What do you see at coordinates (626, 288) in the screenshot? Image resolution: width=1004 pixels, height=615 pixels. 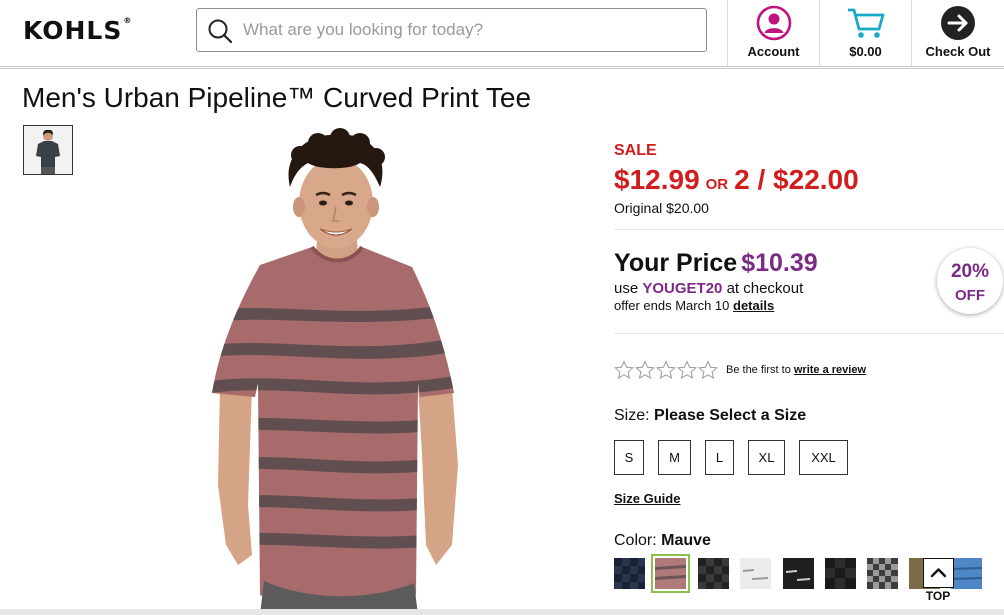 I see `use-prefix: use` at bounding box center [626, 288].